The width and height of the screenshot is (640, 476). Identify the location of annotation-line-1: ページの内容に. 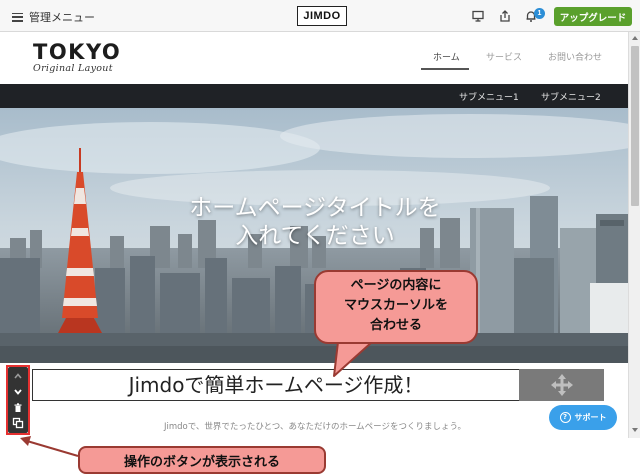
(396, 285).